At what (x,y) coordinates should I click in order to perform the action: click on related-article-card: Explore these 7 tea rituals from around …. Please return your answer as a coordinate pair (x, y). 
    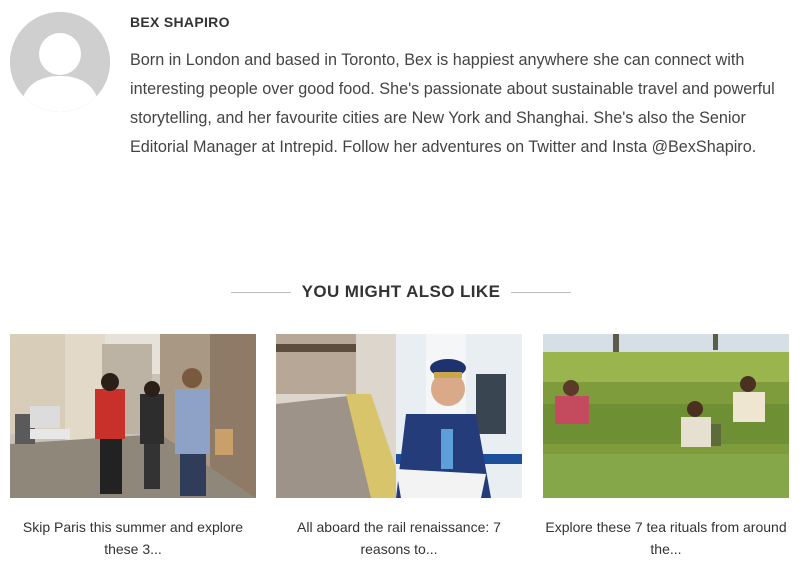
    Looking at the image, I should click on (666, 450).